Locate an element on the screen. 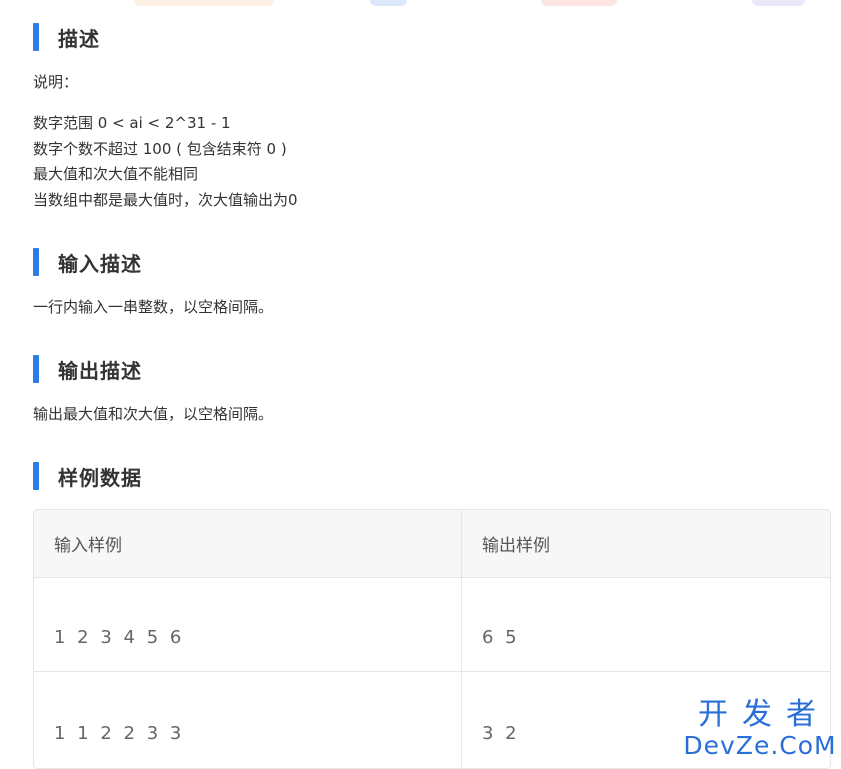 This screenshot has height=769, width=841. section-header-output: 输出描述 is located at coordinates (87, 369).